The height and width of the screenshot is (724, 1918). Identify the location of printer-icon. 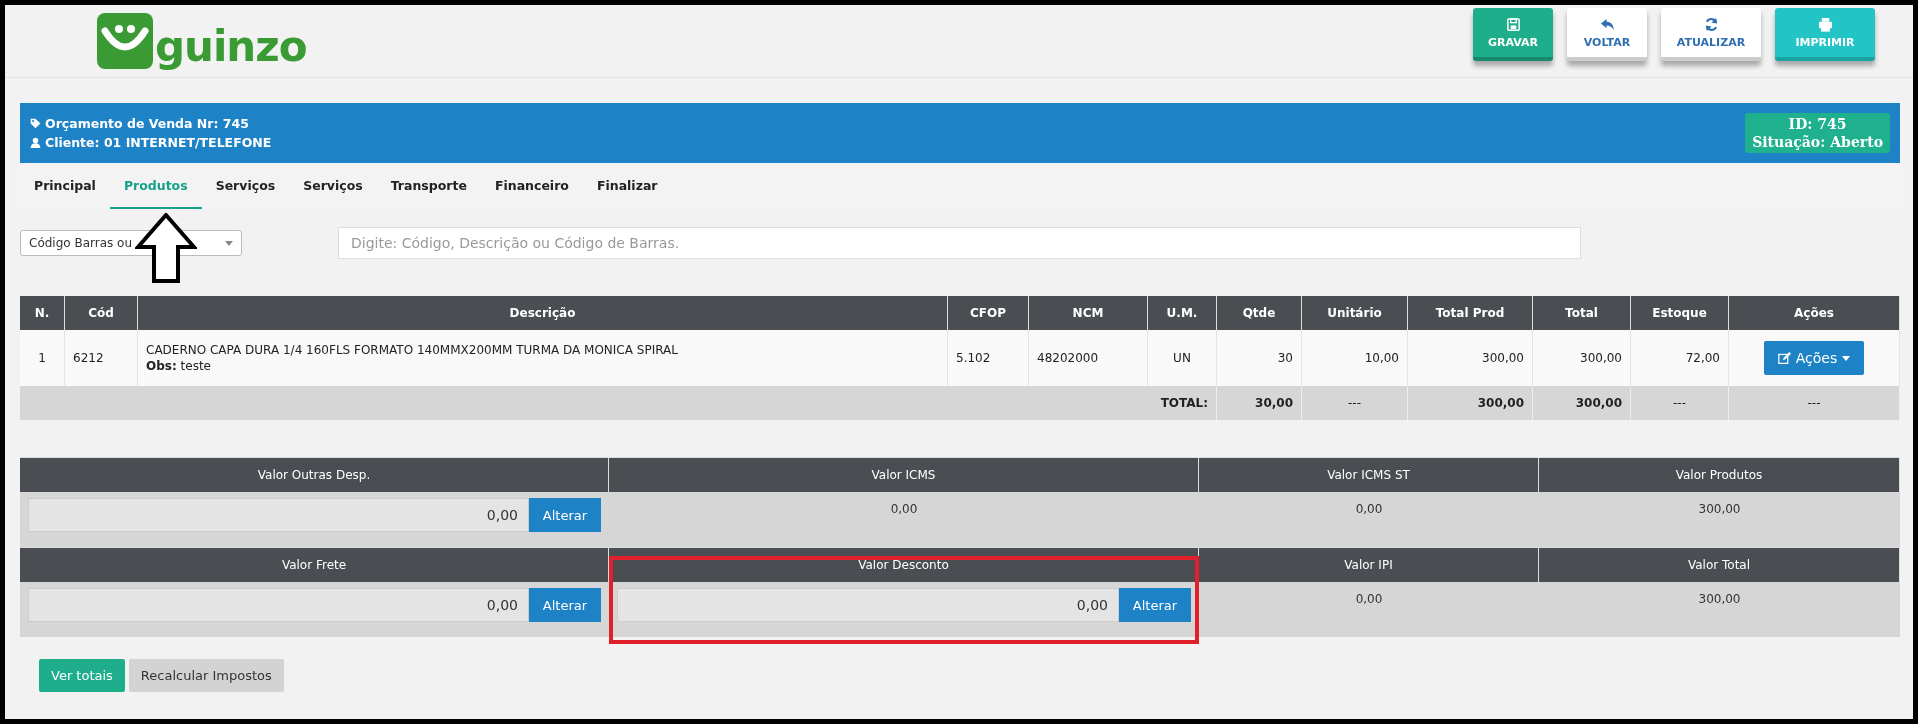
(1825, 24).